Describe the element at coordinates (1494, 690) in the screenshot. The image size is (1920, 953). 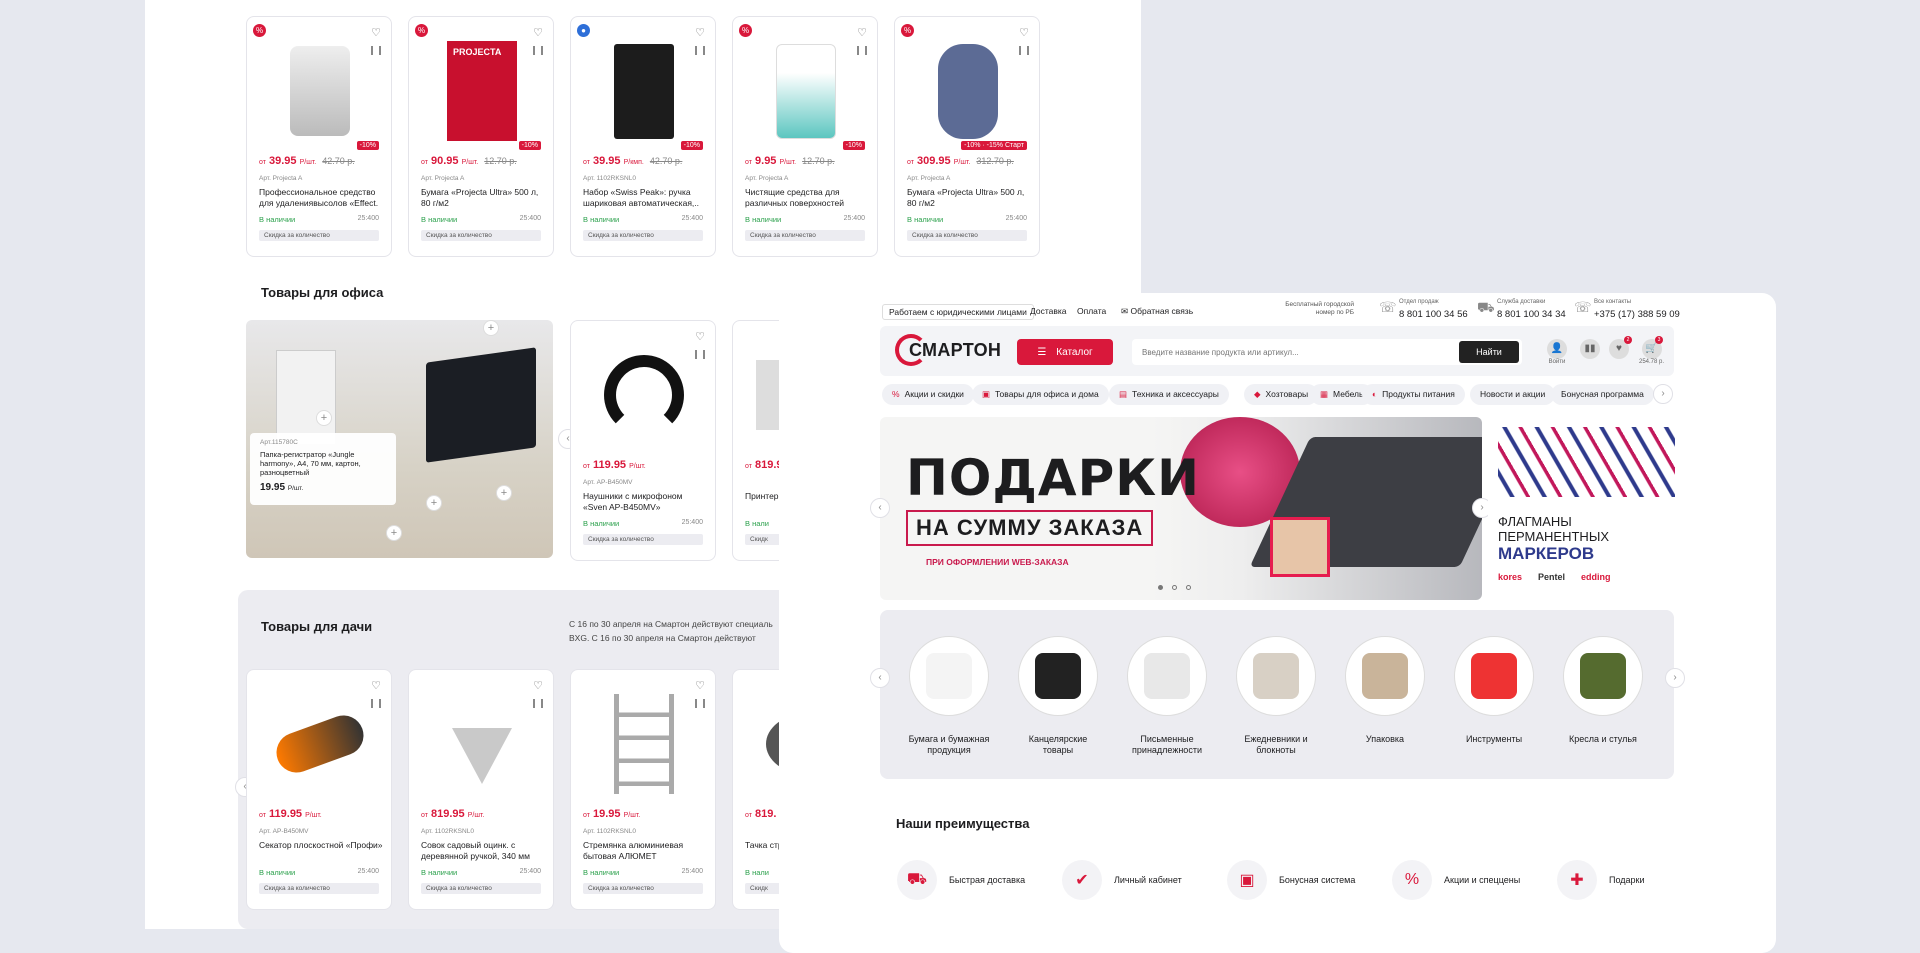
I see `category-item: Инструменты` at that location.